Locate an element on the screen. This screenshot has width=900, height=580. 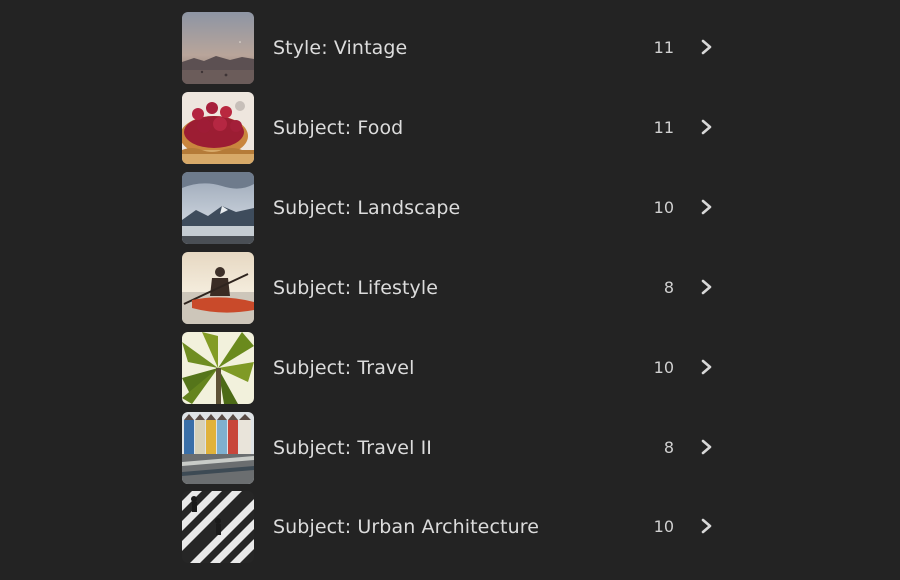
list-item-subject-food: Subject: Food 11 is located at coordinates (452, 128).